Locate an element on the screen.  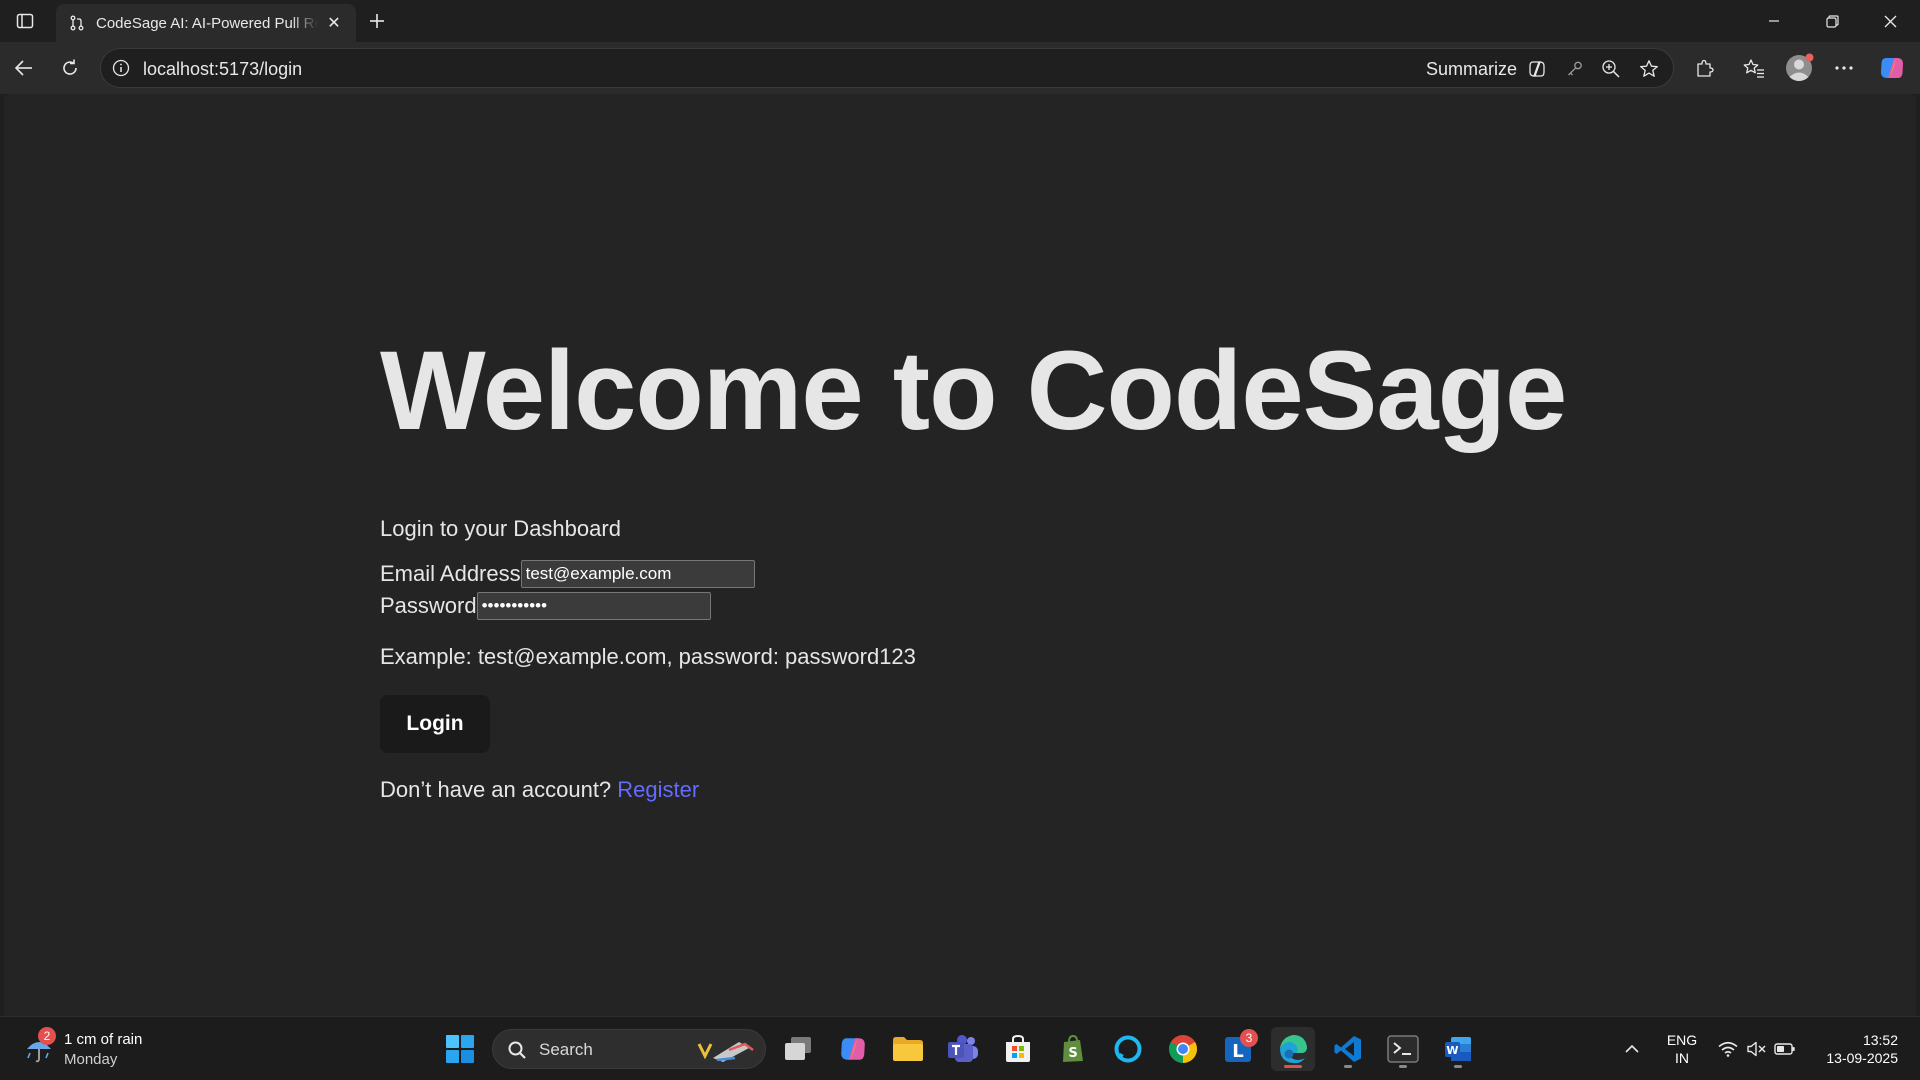
refresh-button is located at coordinates (70, 68).